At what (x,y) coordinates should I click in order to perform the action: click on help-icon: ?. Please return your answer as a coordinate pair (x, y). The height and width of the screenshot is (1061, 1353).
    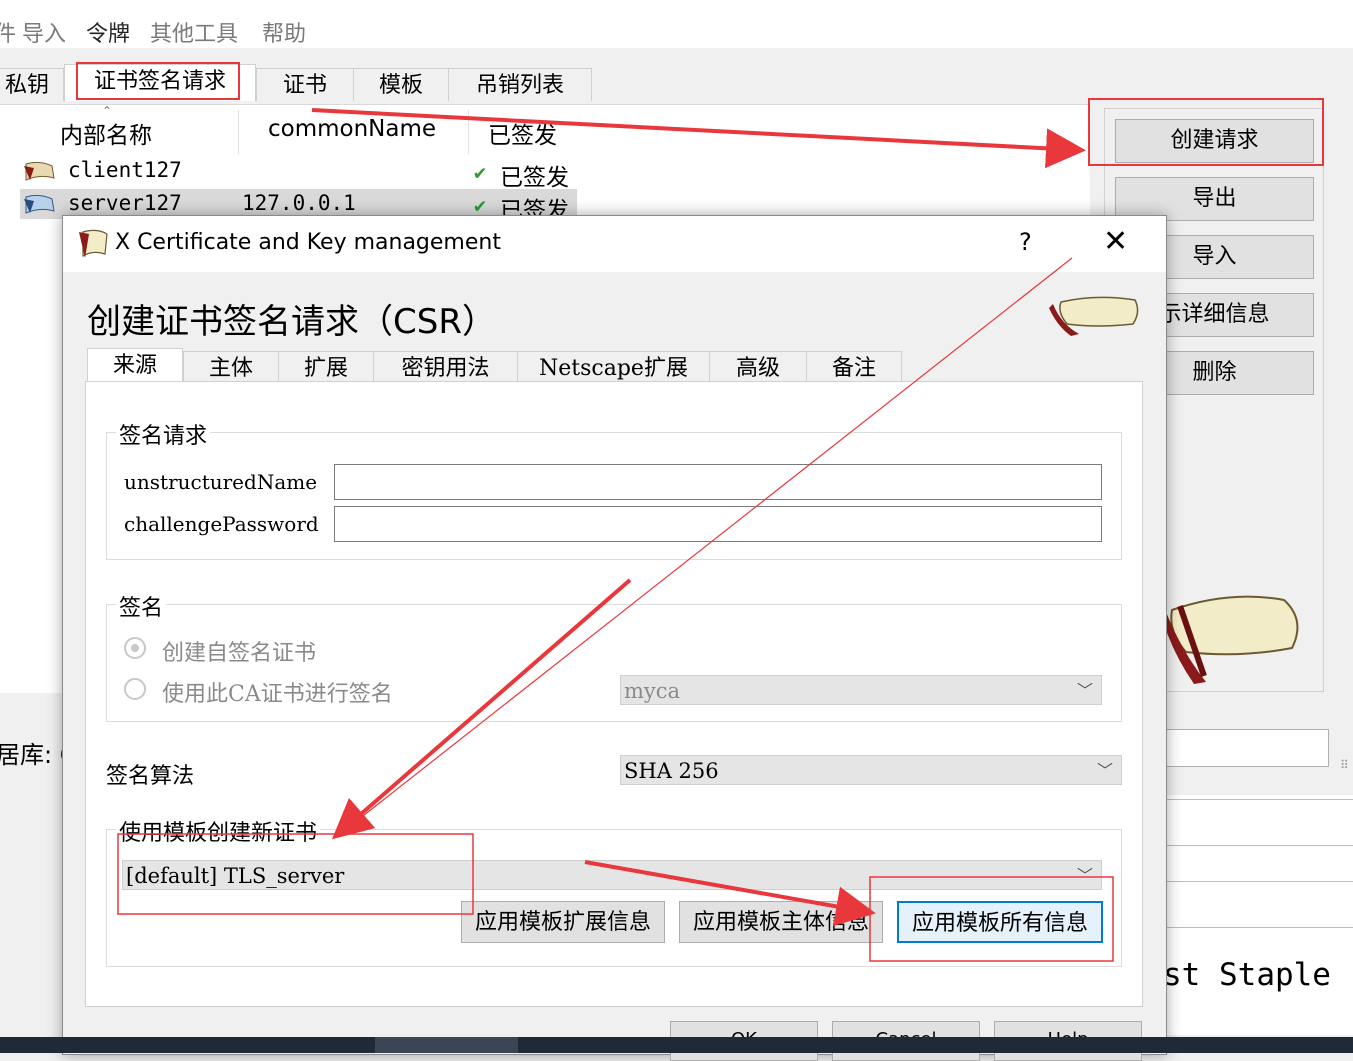
    Looking at the image, I should click on (1025, 242).